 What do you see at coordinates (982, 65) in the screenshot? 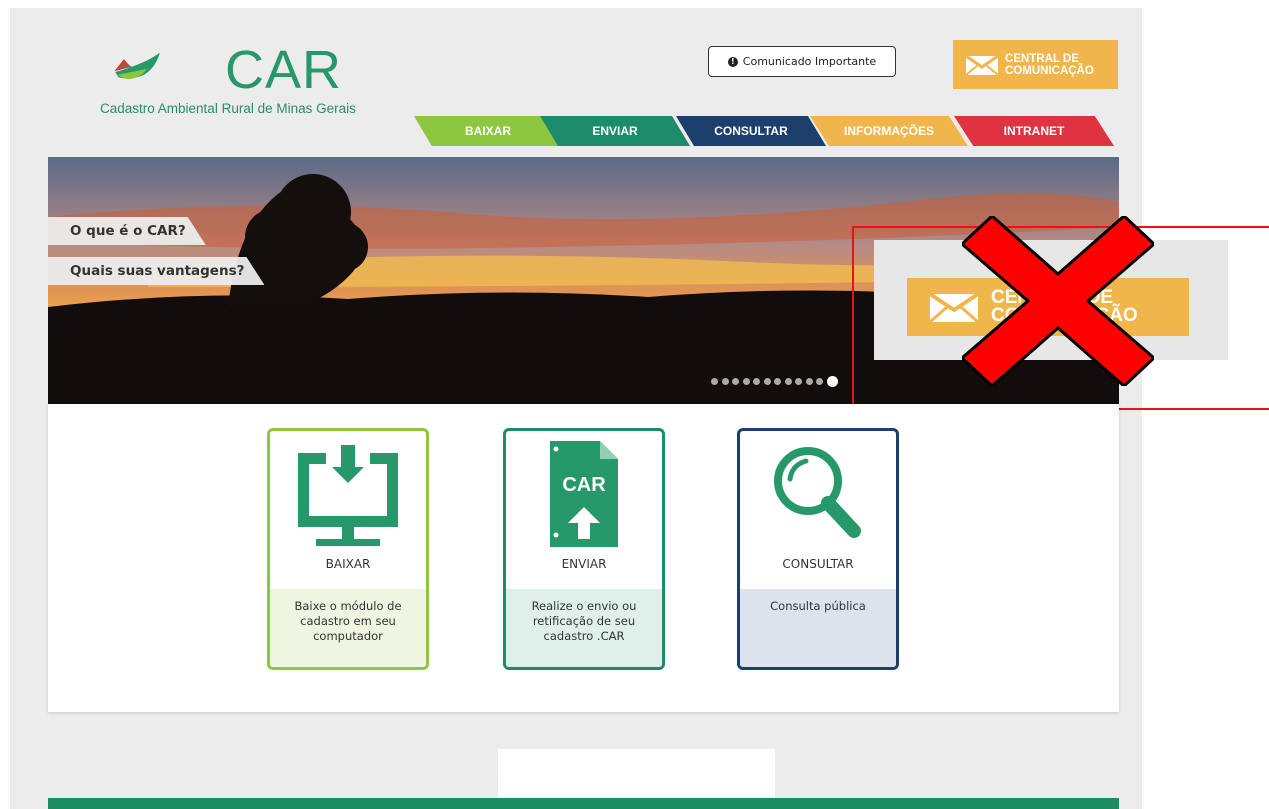
I see `envelope-icon` at bounding box center [982, 65].